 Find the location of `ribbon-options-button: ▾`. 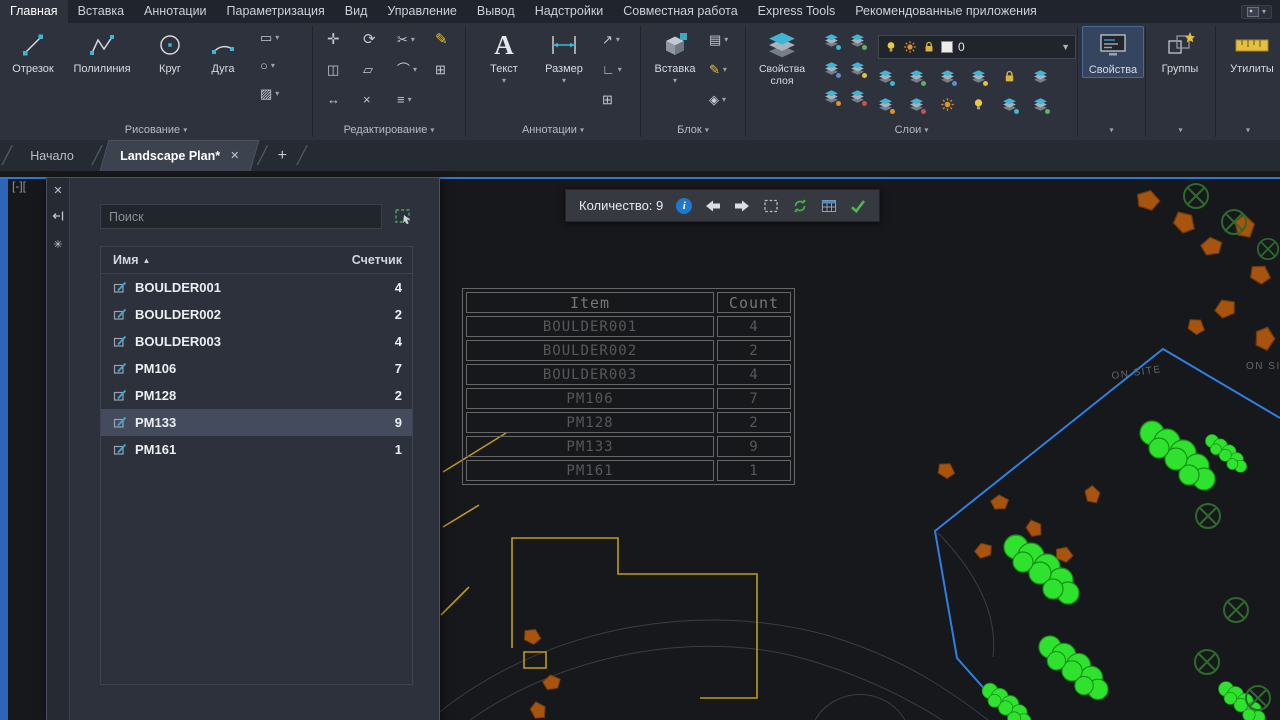

ribbon-options-button: ▾ is located at coordinates (1256, 11).